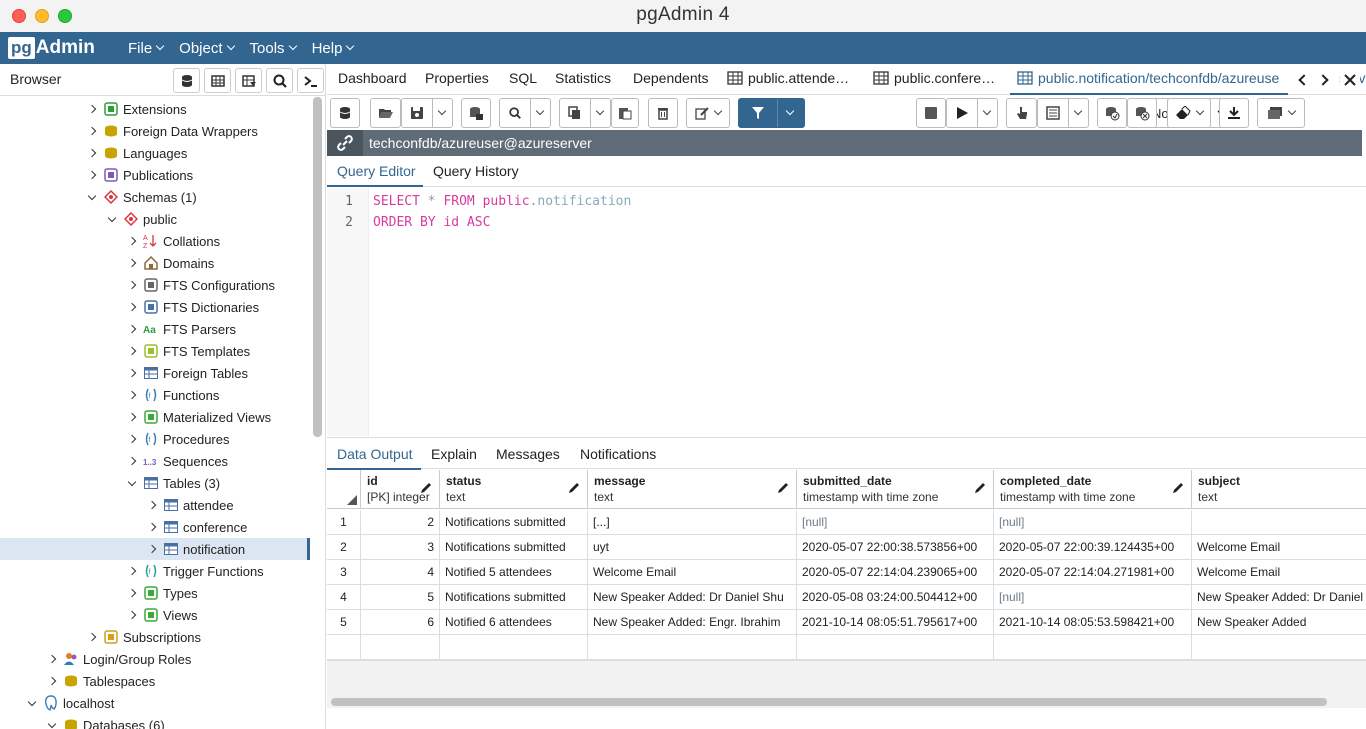  Describe the element at coordinates (345, 113) in the screenshot. I see `query-tool-button` at that location.